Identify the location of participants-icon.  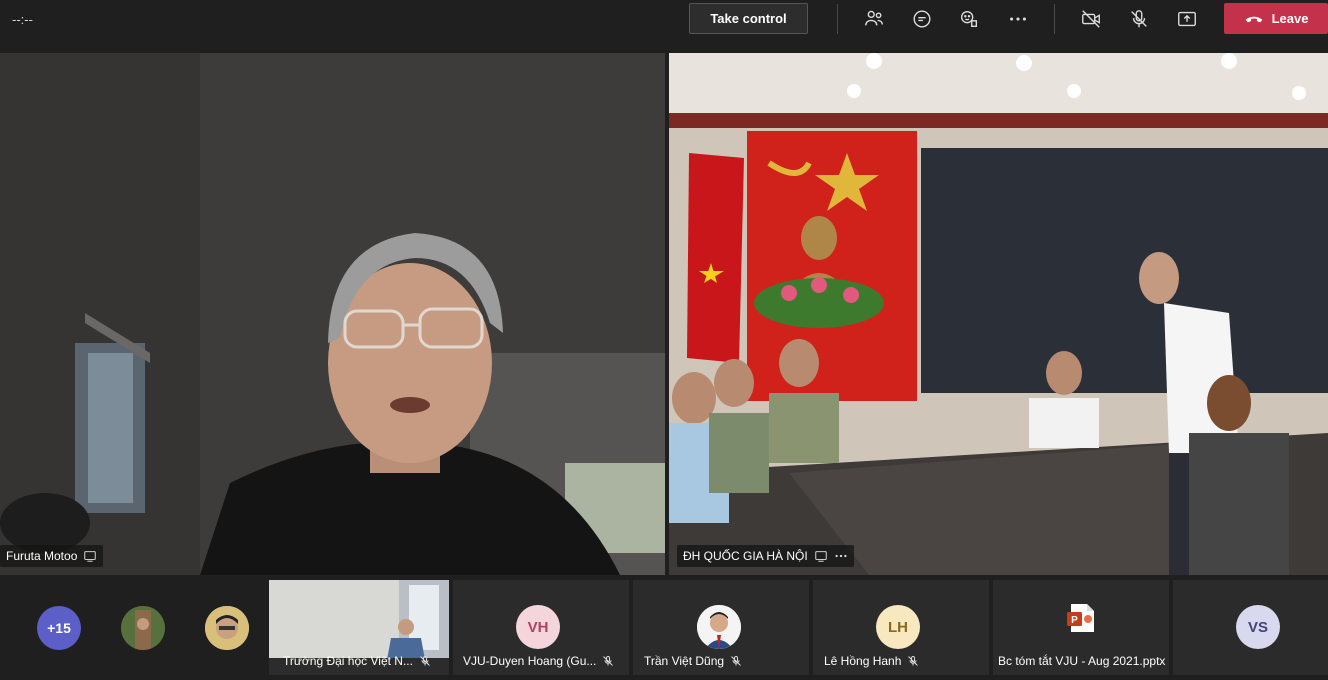
(874, 19).